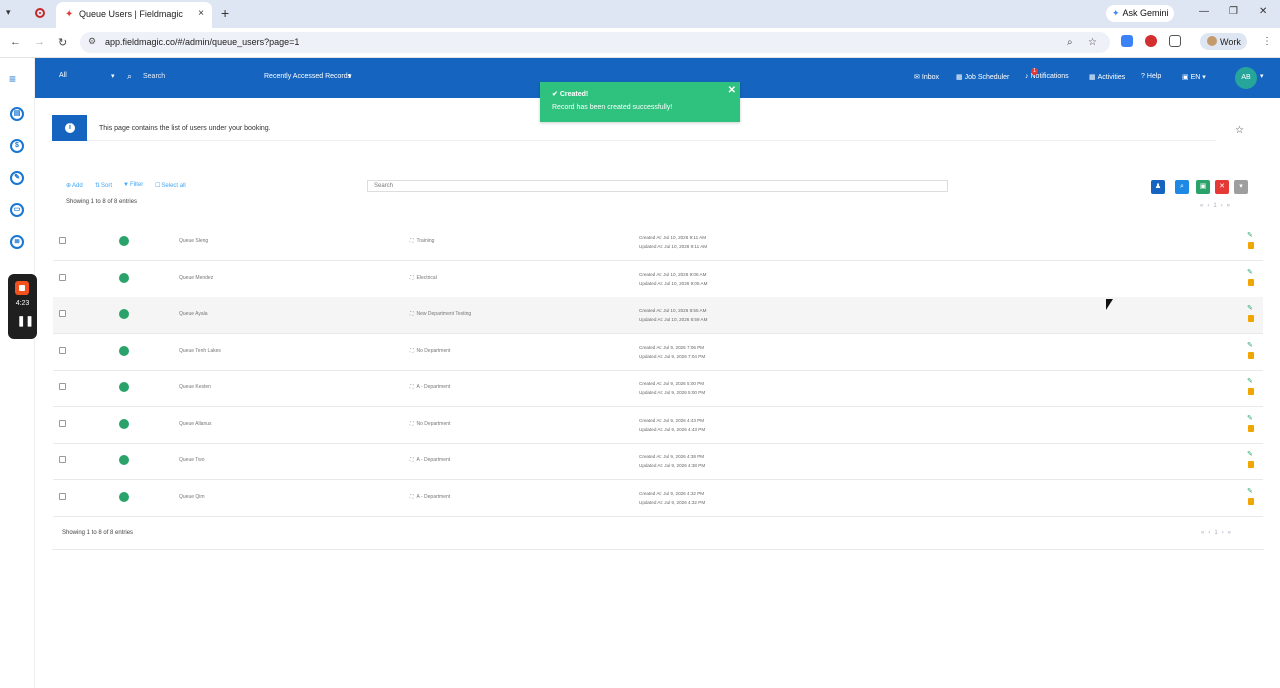 The image size is (1280, 688). I want to click on forward-icon: →, so click(39, 42).